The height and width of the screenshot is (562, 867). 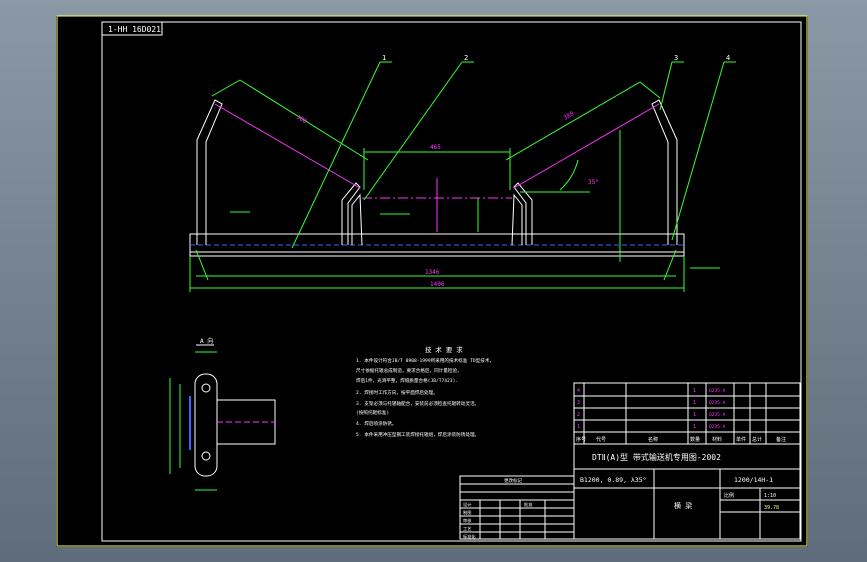 I want to click on revision-title: 更改标记, so click(x=513, y=480).